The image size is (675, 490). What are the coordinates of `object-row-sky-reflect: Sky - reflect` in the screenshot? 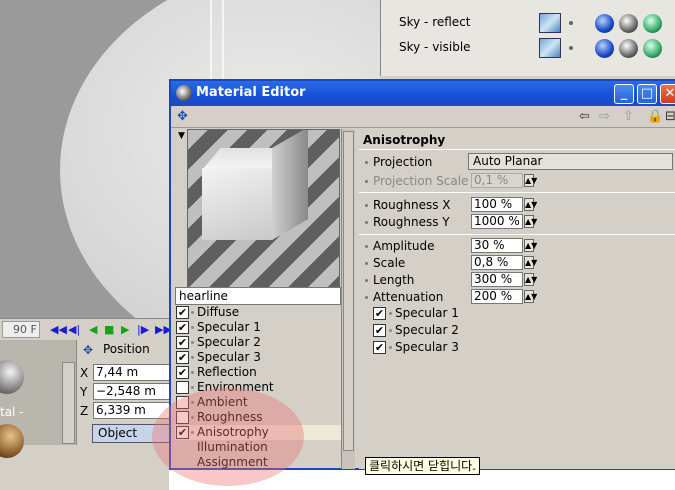 It's located at (528, 23).